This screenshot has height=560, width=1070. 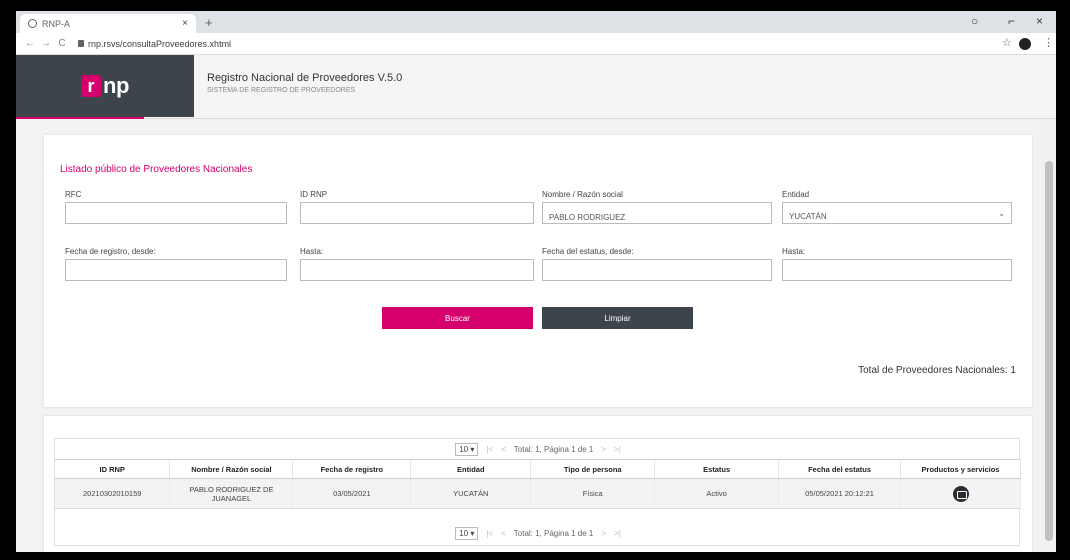 What do you see at coordinates (154, 44) in the screenshot?
I see `url-field: rnp.rsvs/consultaProveedores.xhtml` at bounding box center [154, 44].